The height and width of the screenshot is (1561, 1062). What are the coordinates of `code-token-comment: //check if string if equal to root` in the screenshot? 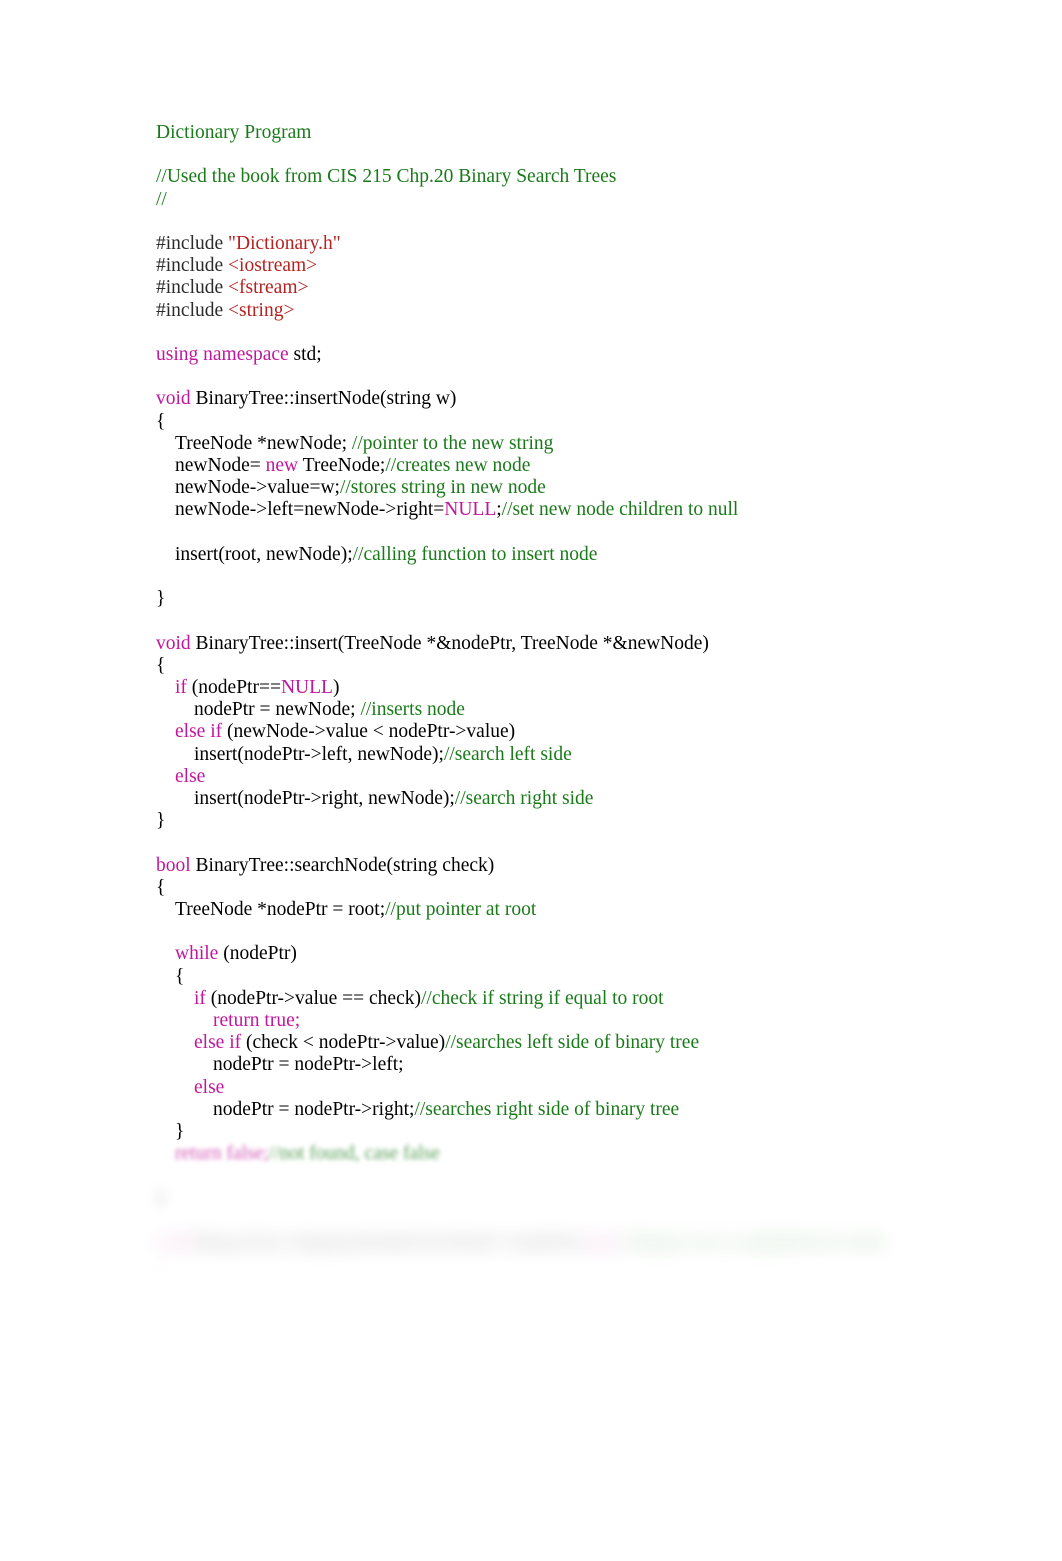 It's located at (542, 998).